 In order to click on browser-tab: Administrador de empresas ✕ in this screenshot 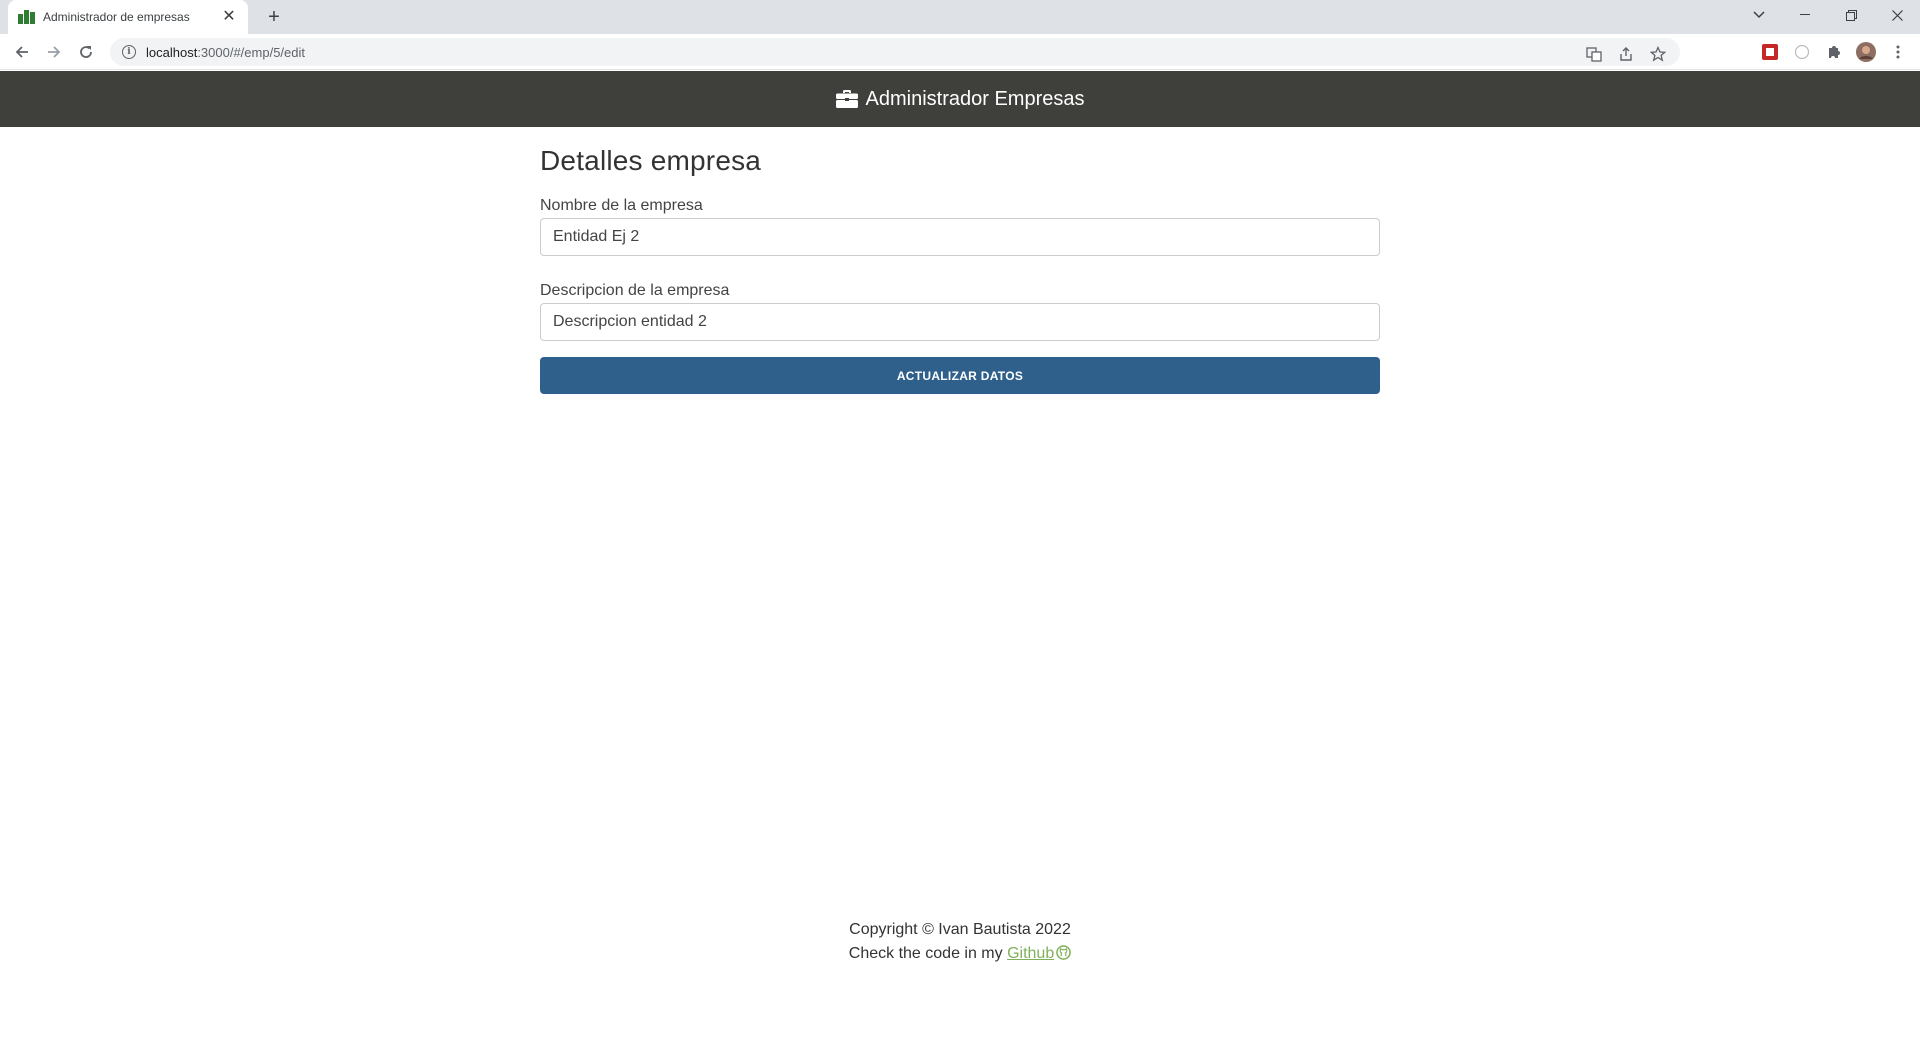, I will do `click(128, 17)`.